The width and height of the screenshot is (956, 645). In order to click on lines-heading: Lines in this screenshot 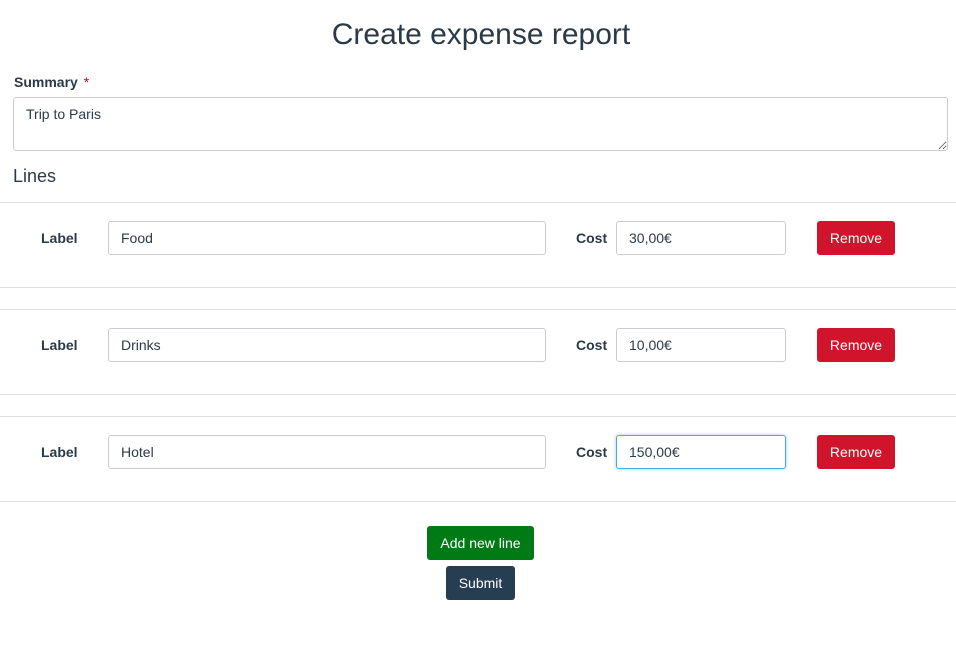, I will do `click(35, 176)`.